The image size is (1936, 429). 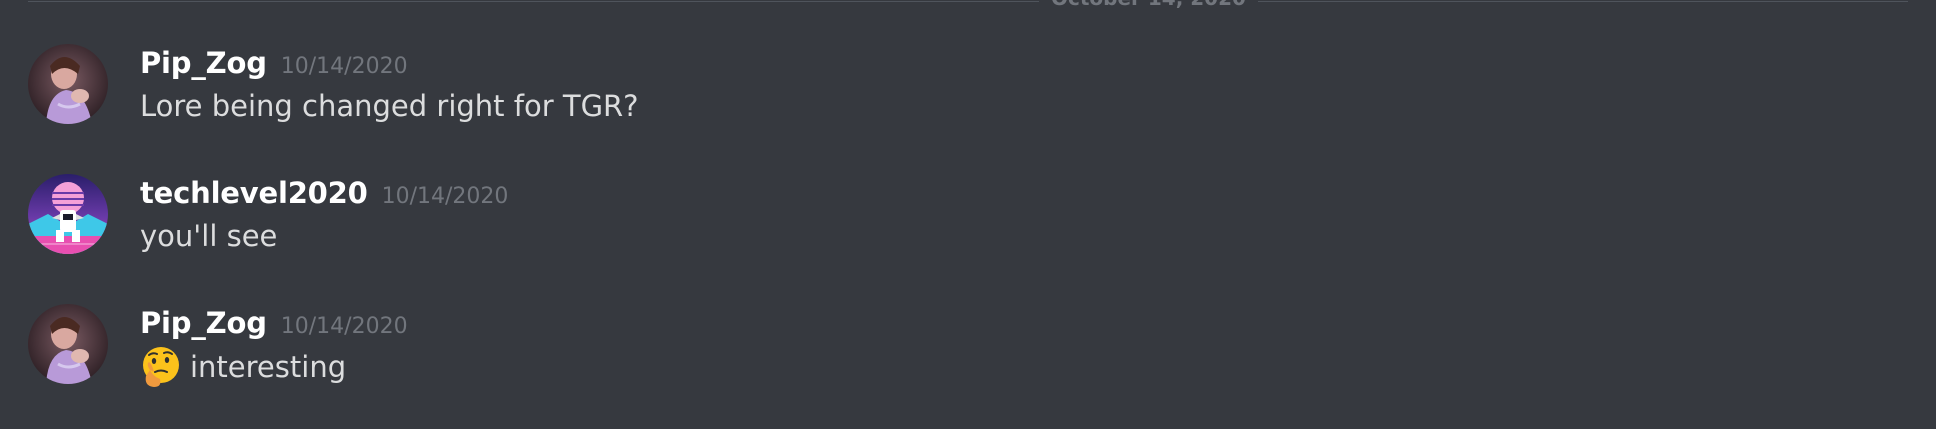 What do you see at coordinates (389, 106) in the screenshot?
I see `message-content: Lore being changed right for TGR?` at bounding box center [389, 106].